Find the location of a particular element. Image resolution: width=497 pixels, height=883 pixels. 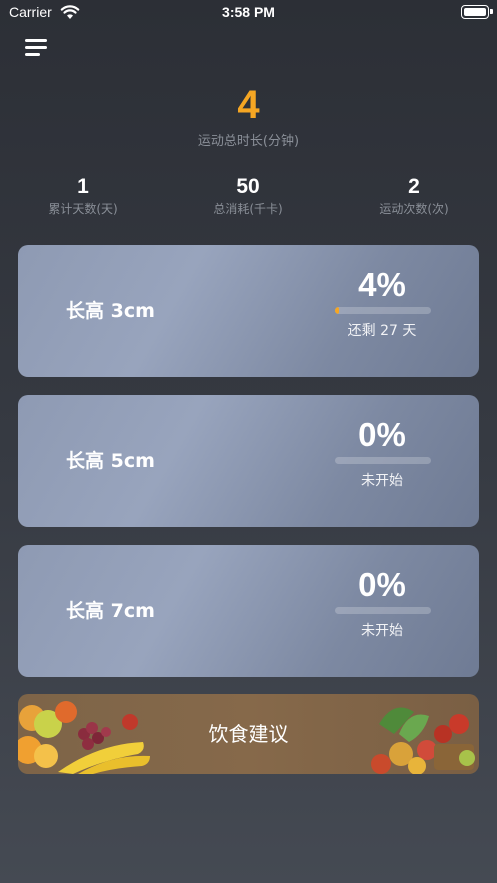

stat-value: 2 is located at coordinates (414, 186).